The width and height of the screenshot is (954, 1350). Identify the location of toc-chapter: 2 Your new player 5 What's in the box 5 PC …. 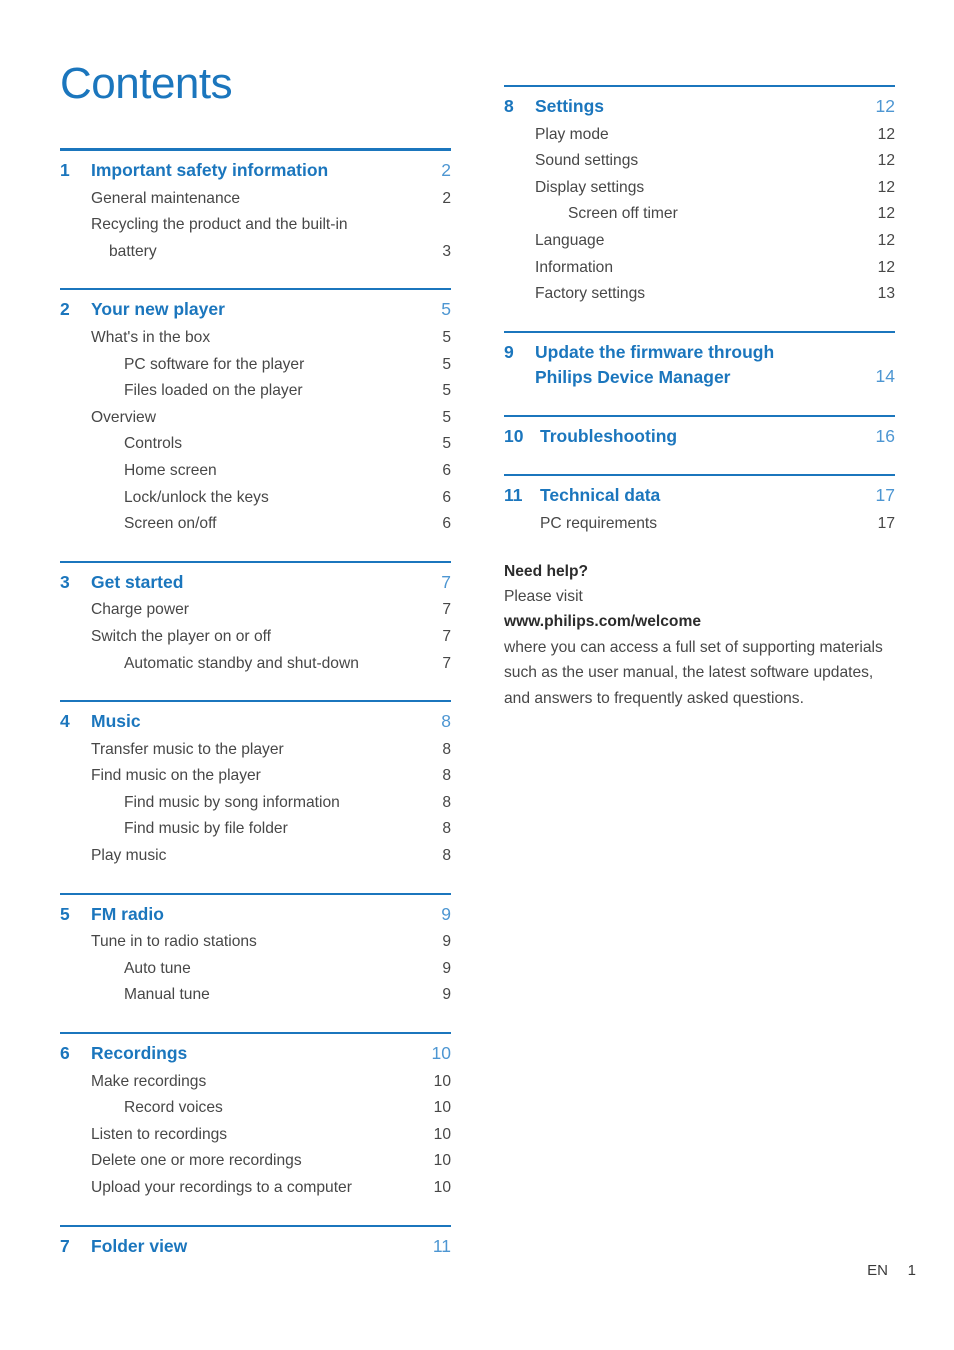
(255, 400).